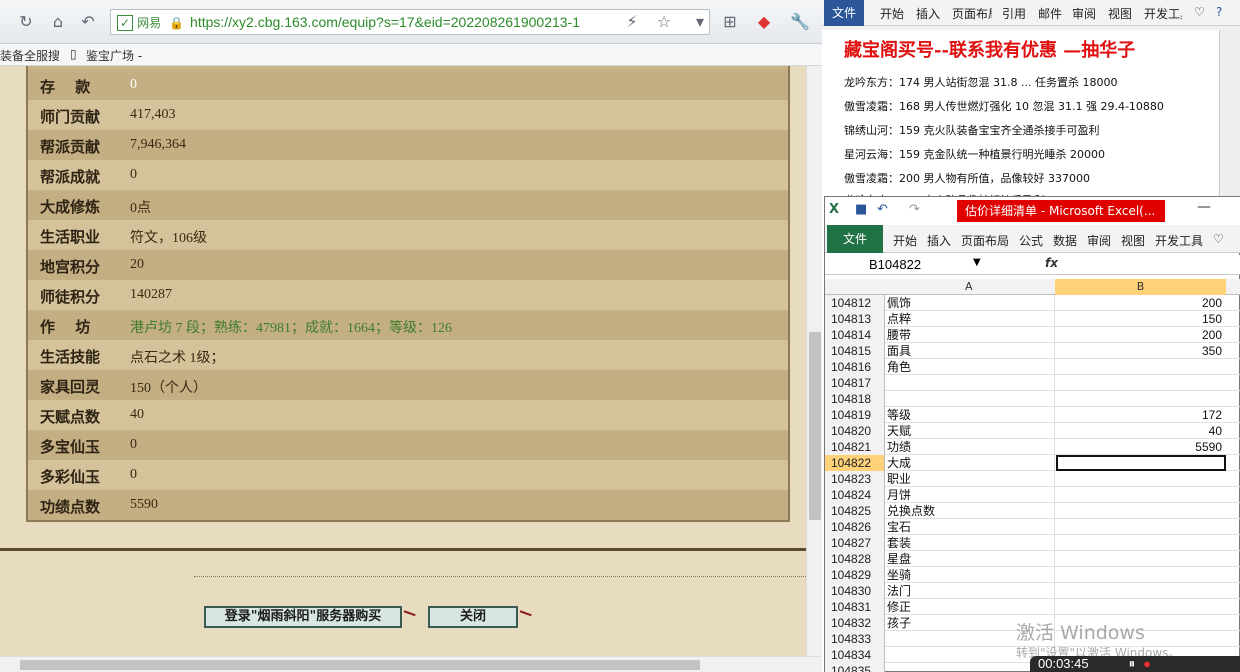 Image resolution: width=1240 pixels, height=672 pixels. What do you see at coordinates (855, 335) in the screenshot?
I see `row-number: 104814` at bounding box center [855, 335].